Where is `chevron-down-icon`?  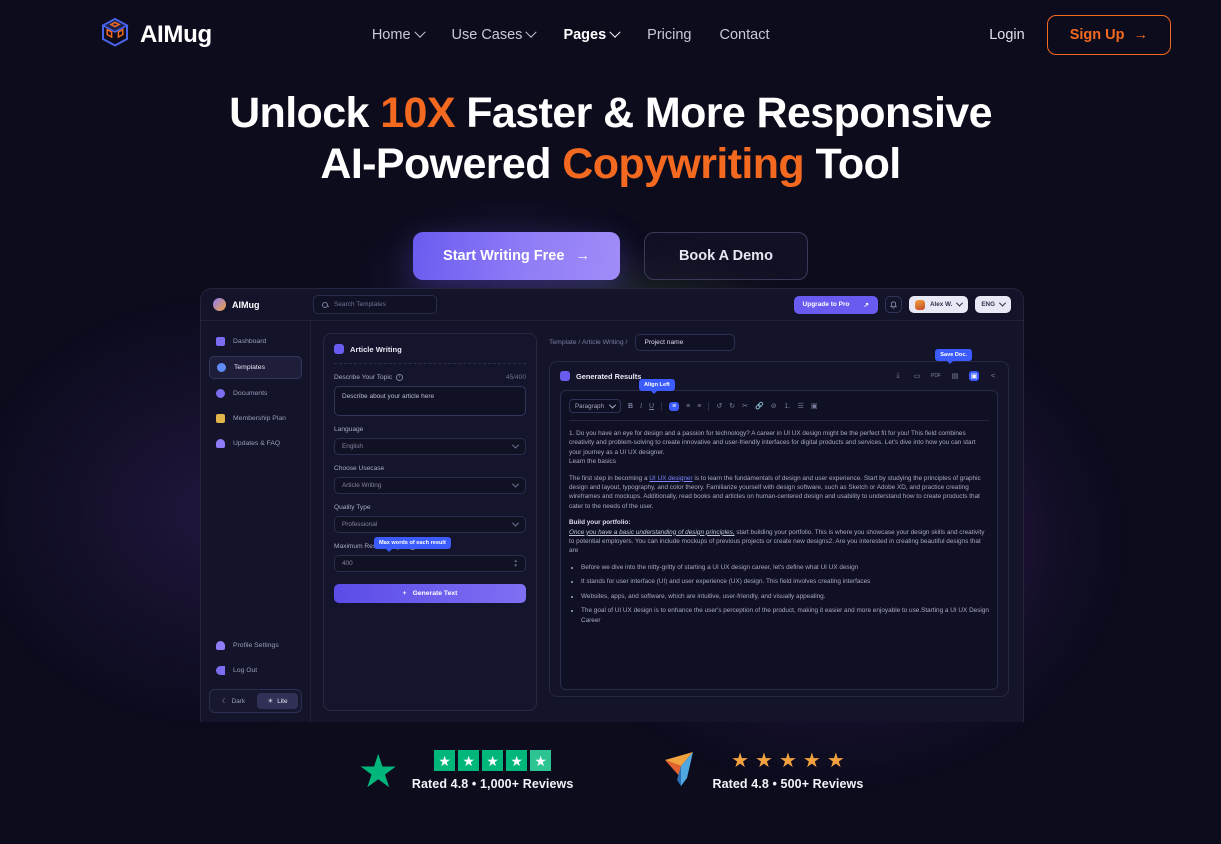 chevron-down-icon is located at coordinates (960, 303).